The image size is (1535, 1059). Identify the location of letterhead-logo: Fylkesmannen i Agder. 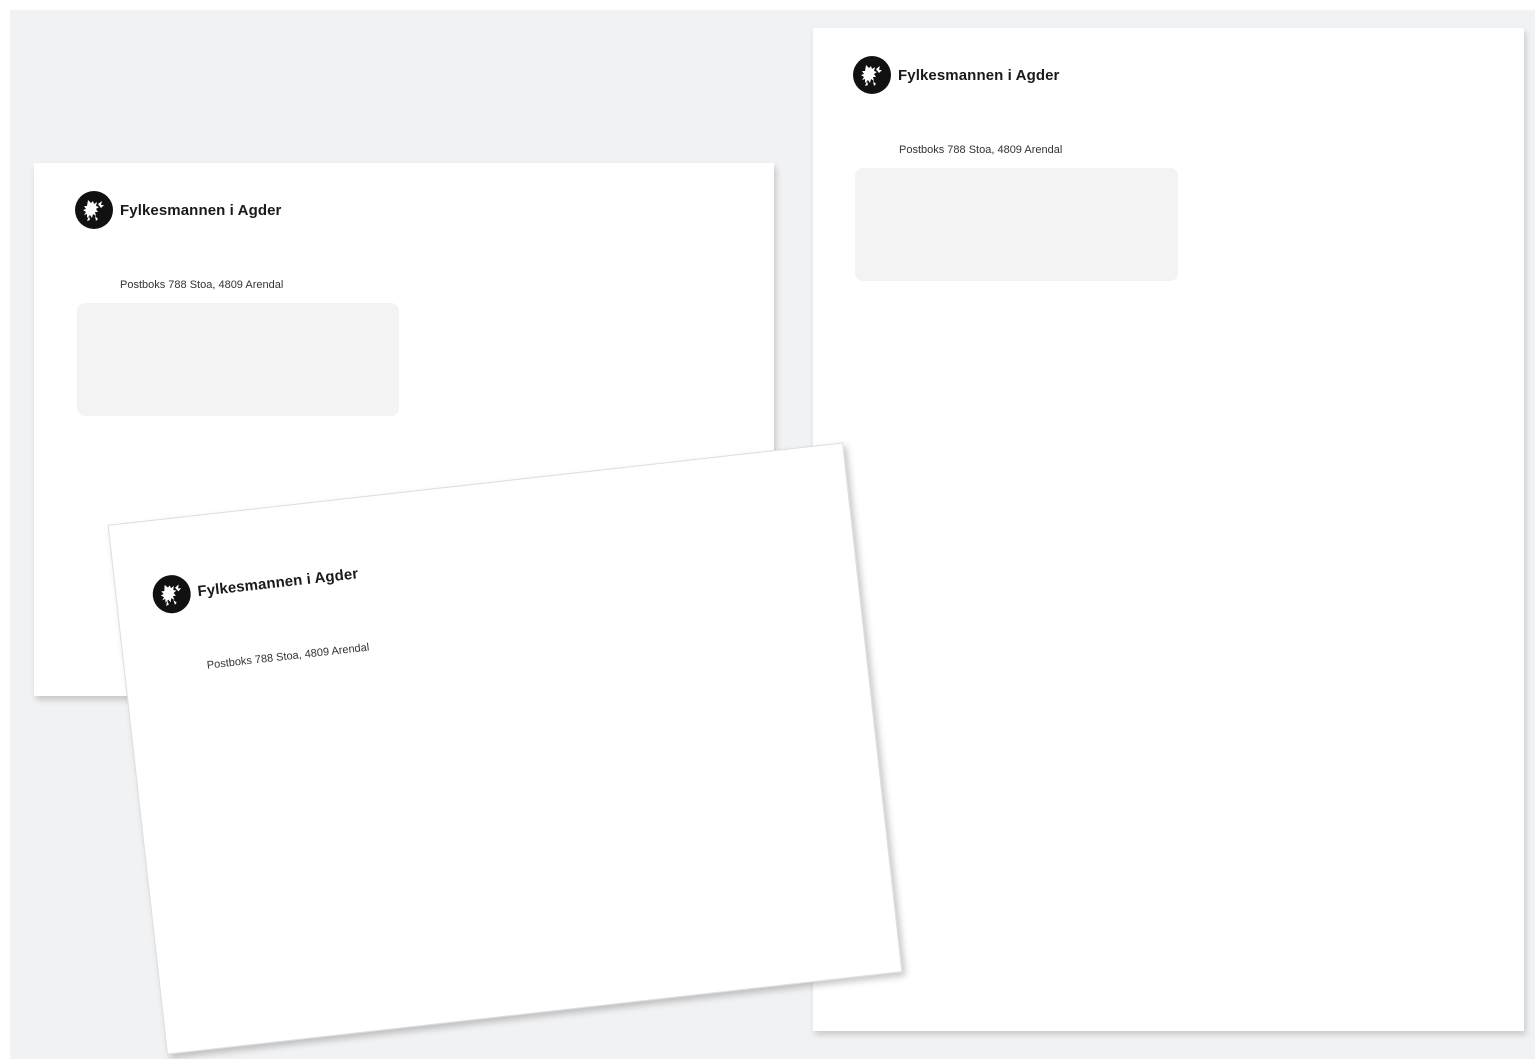
(956, 75).